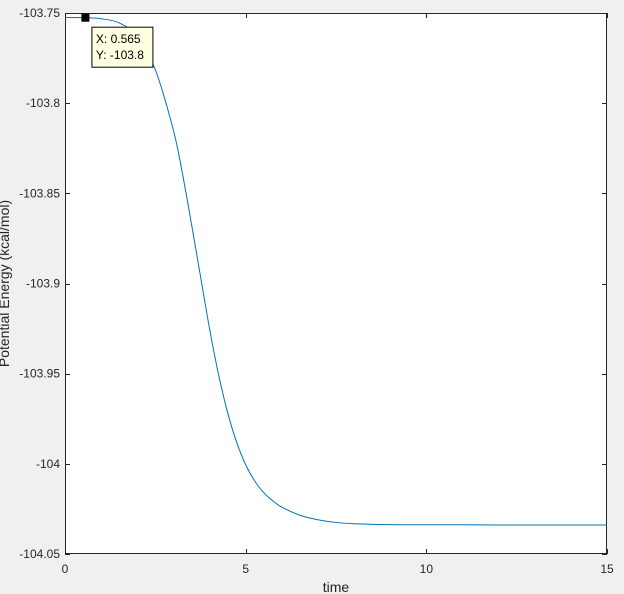 The width and height of the screenshot is (624, 594). Describe the element at coordinates (39, 193) in the screenshot. I see `y-tick-label: -103.85` at that location.